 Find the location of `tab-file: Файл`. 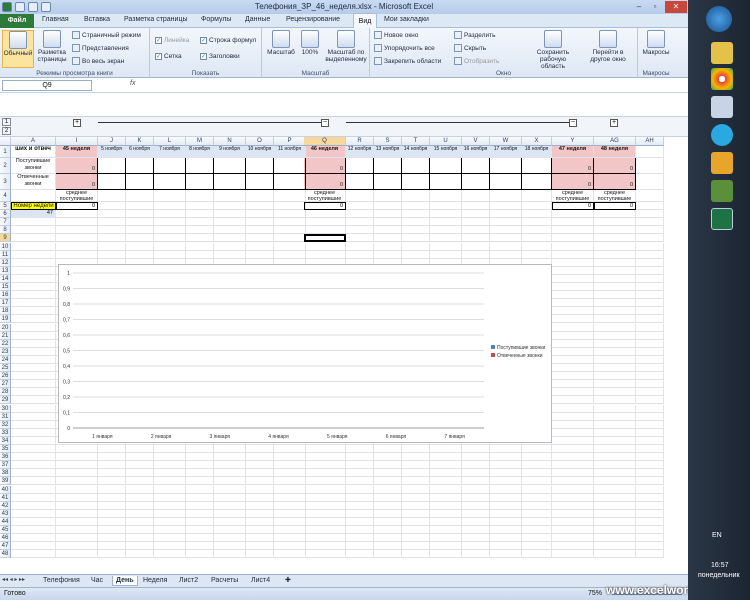

tab-file: Файл is located at coordinates (17, 21).